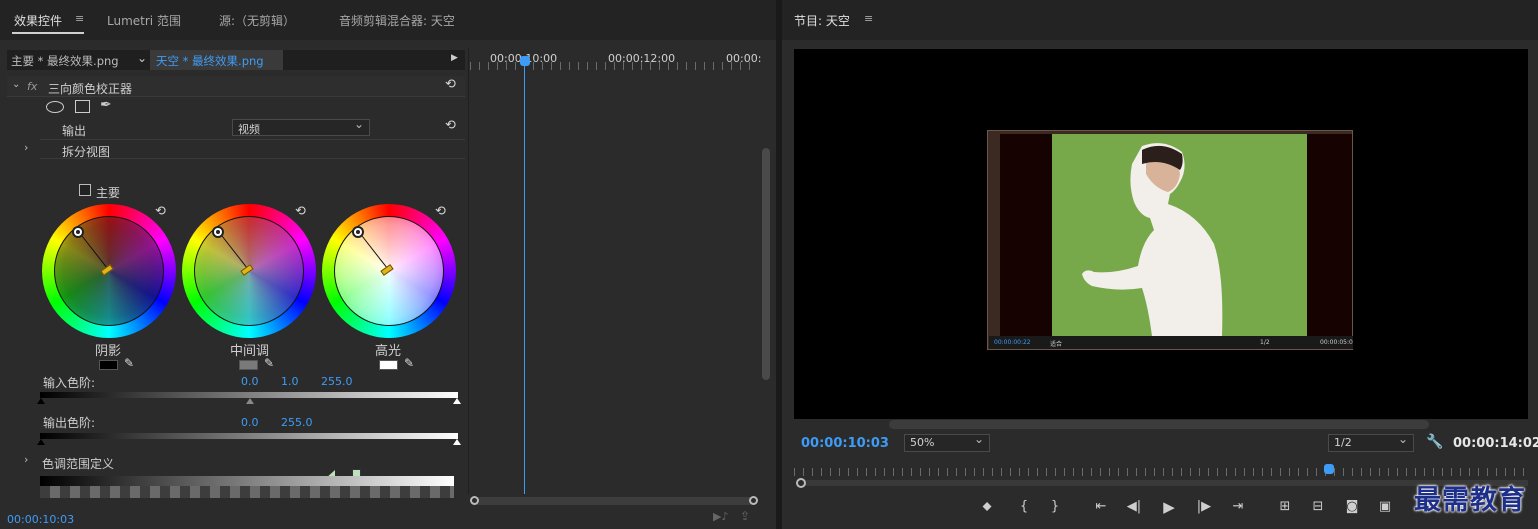 Image resolution: width=1538 pixels, height=529 pixels. What do you see at coordinates (1371, 442) in the screenshot?
I see `resolution-select: 1/2` at bounding box center [1371, 442].